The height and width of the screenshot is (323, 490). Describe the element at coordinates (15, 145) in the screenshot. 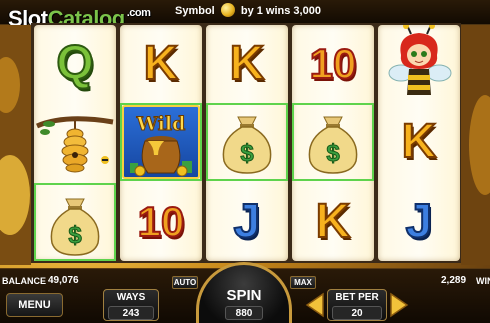

I see `honey-decoration-left` at that location.